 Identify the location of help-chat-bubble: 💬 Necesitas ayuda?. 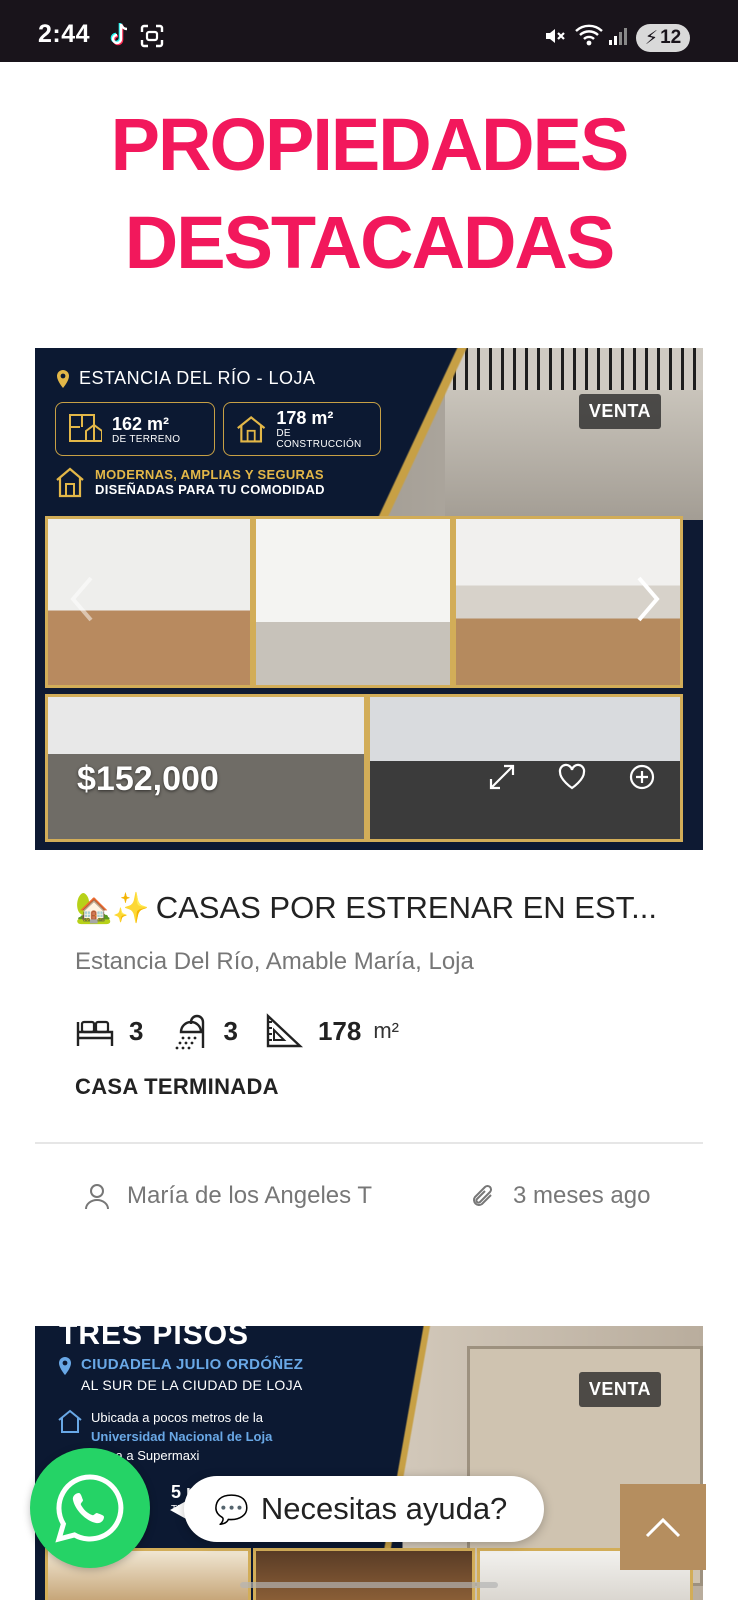
(364, 1509).